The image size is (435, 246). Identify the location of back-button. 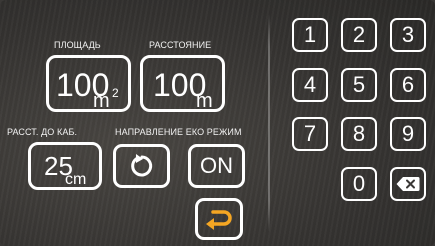
(219, 219).